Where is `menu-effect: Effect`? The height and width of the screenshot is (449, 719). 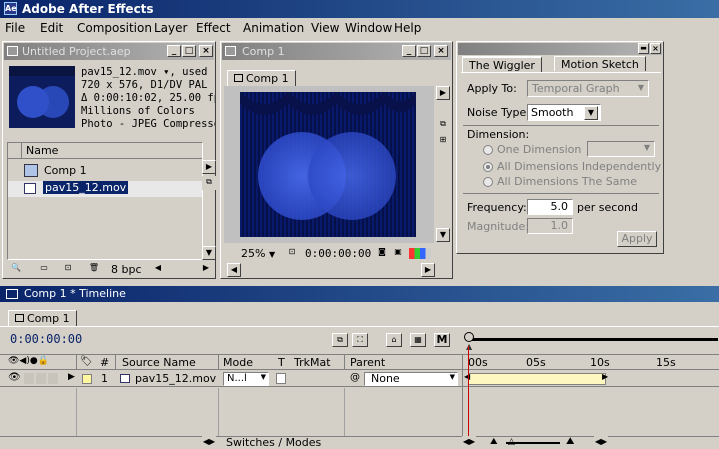 menu-effect: Effect is located at coordinates (213, 28).